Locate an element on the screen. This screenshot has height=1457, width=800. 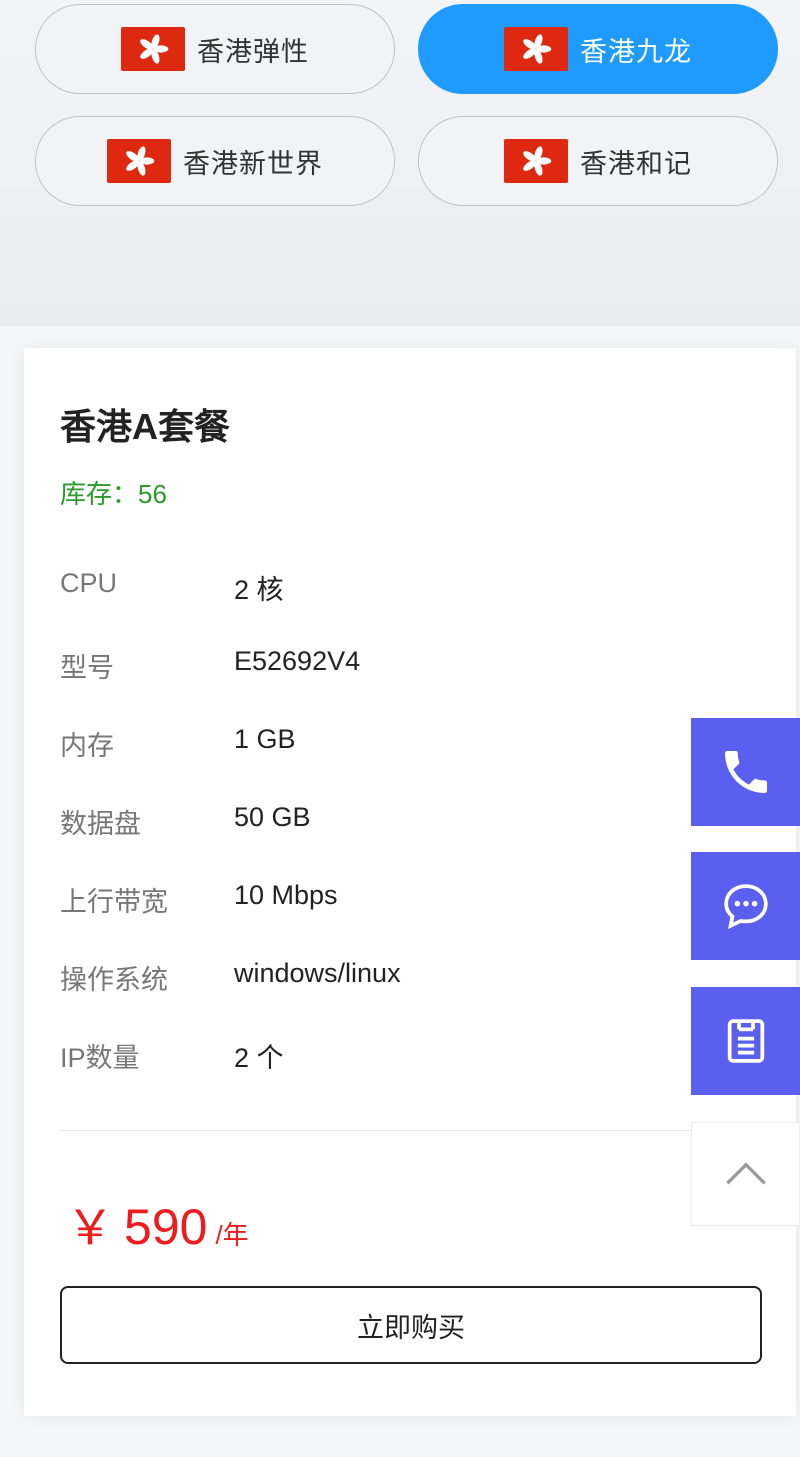
phone-button is located at coordinates (745, 772).